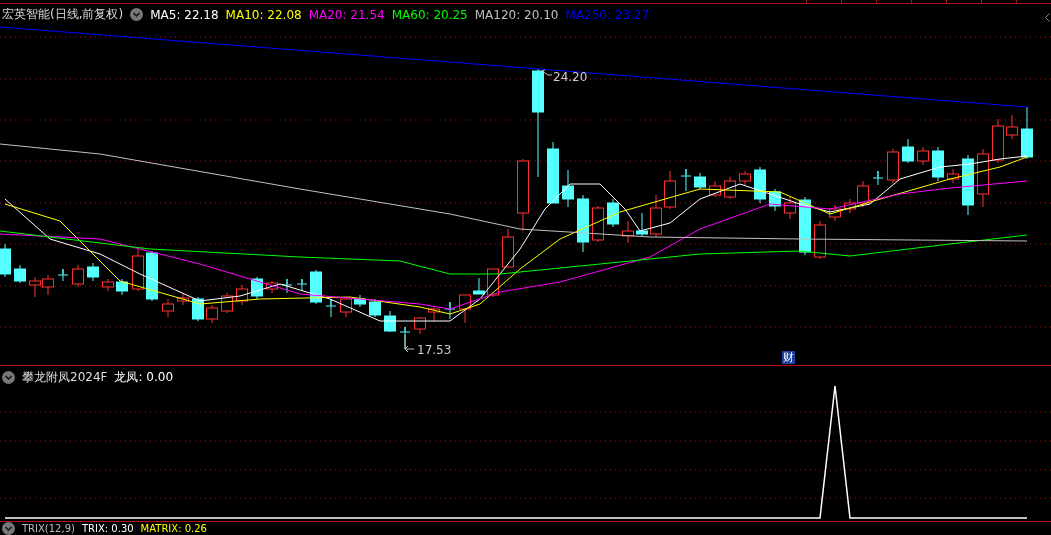 This screenshot has width=1051, height=535. Describe the element at coordinates (570, 77) in the screenshot. I see `high-price-label: 24.20` at that location.